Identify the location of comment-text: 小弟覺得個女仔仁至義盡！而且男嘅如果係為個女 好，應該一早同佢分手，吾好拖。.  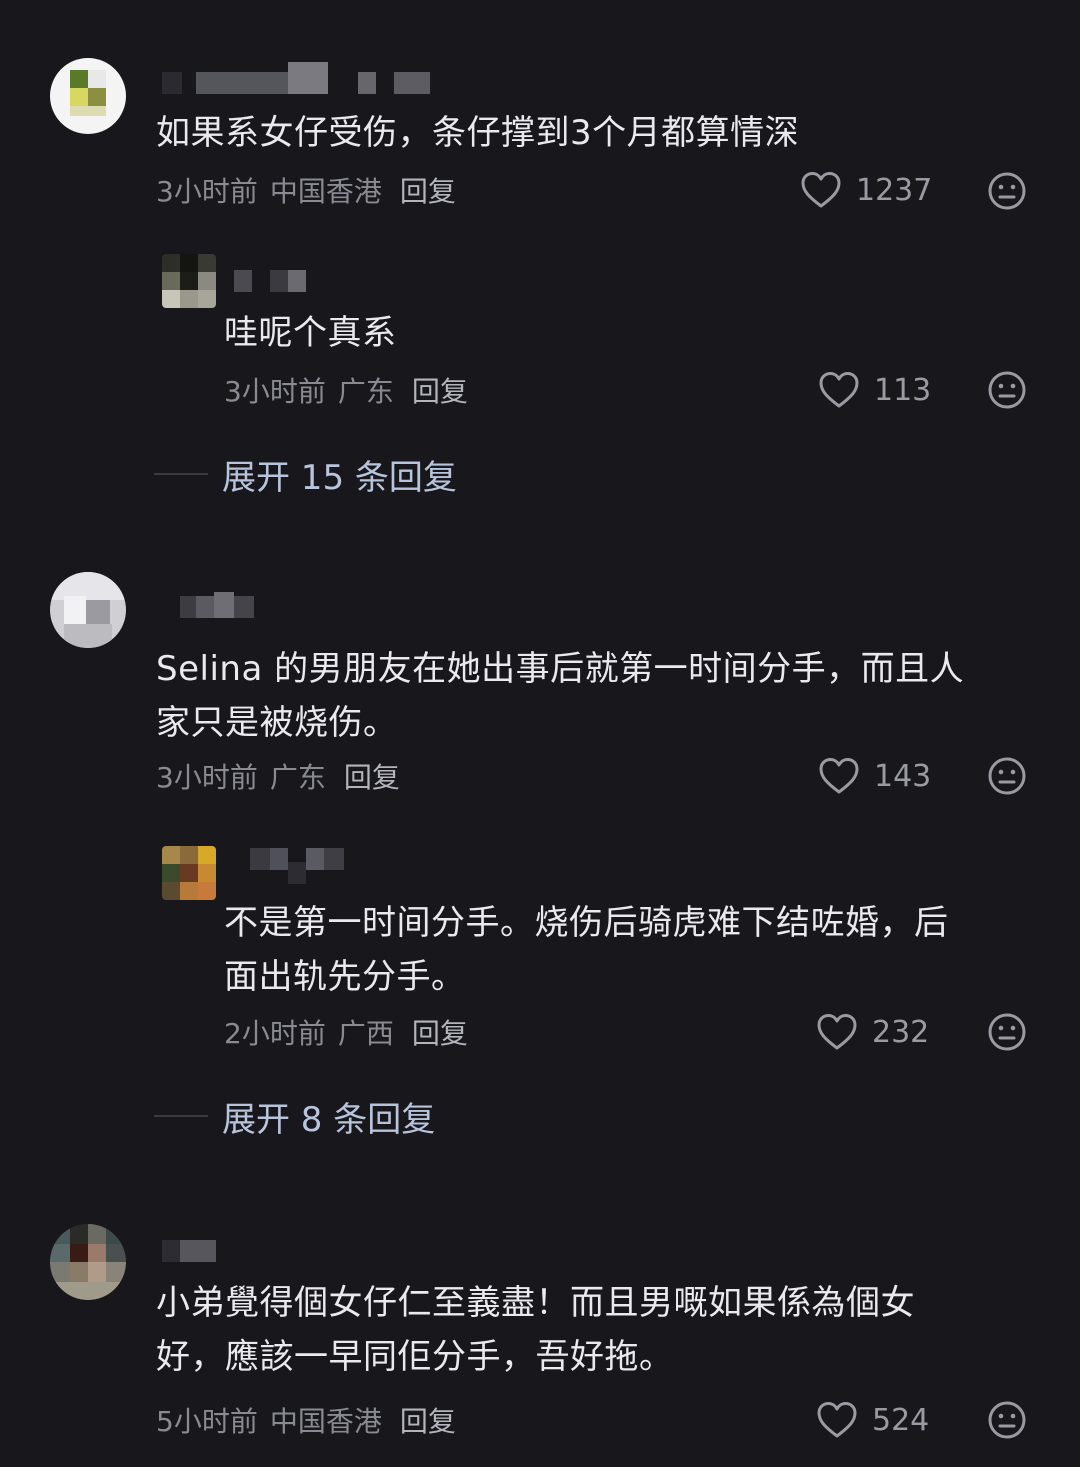
(535, 1330).